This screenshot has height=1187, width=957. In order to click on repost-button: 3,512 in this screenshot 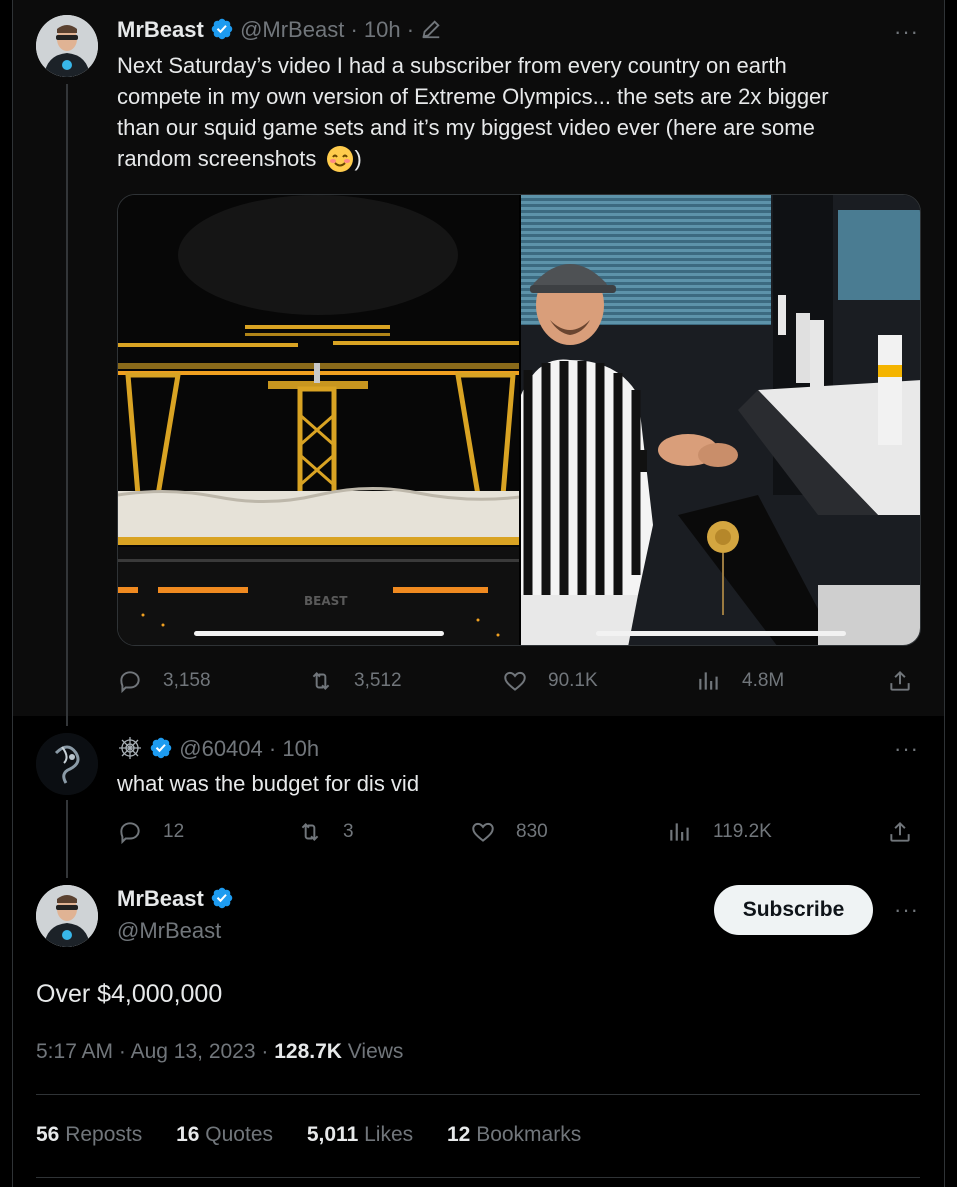, I will do `click(355, 681)`.